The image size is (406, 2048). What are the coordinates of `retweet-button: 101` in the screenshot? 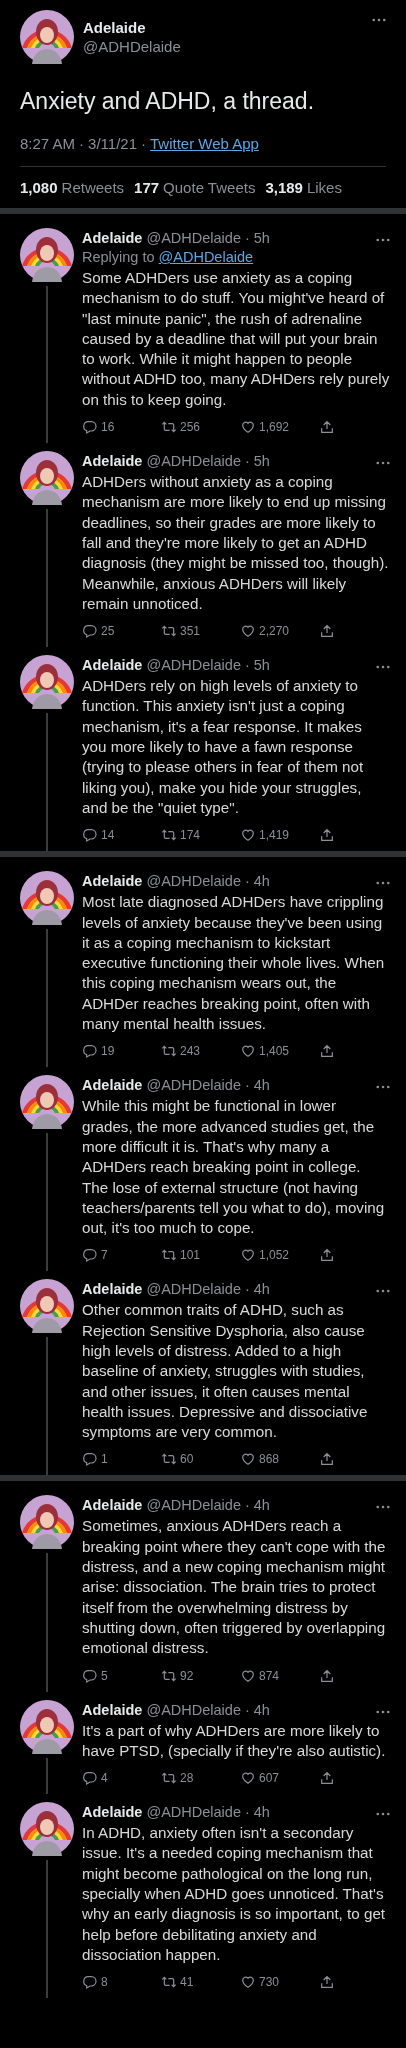 It's located at (200, 1255).